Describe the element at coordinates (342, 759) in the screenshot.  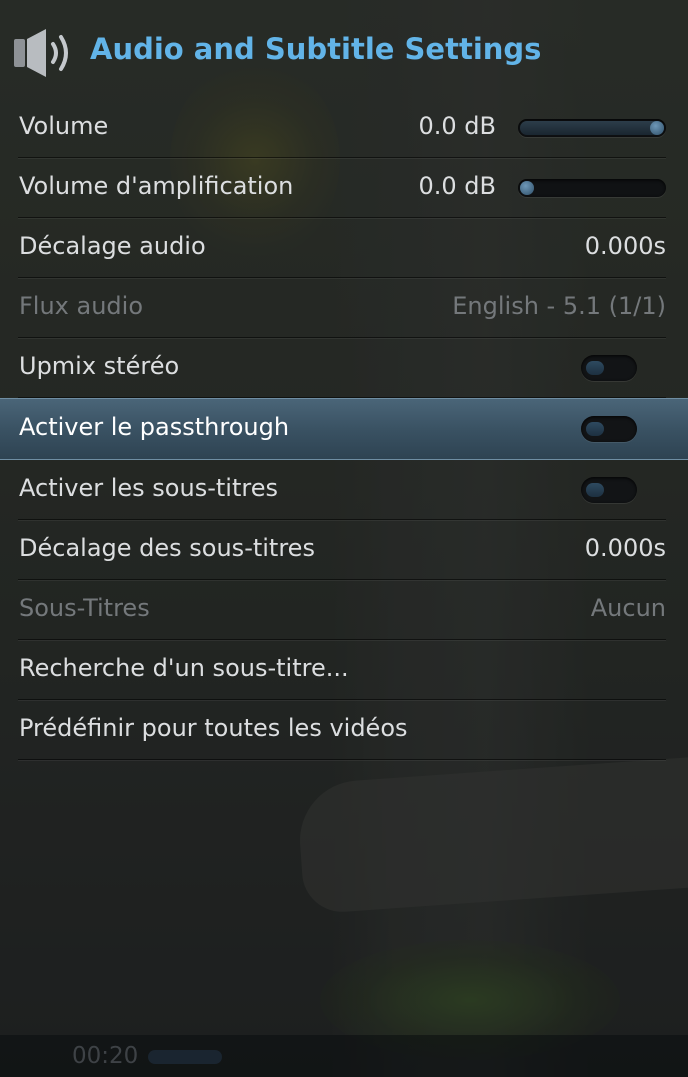
I see `row-divider` at that location.